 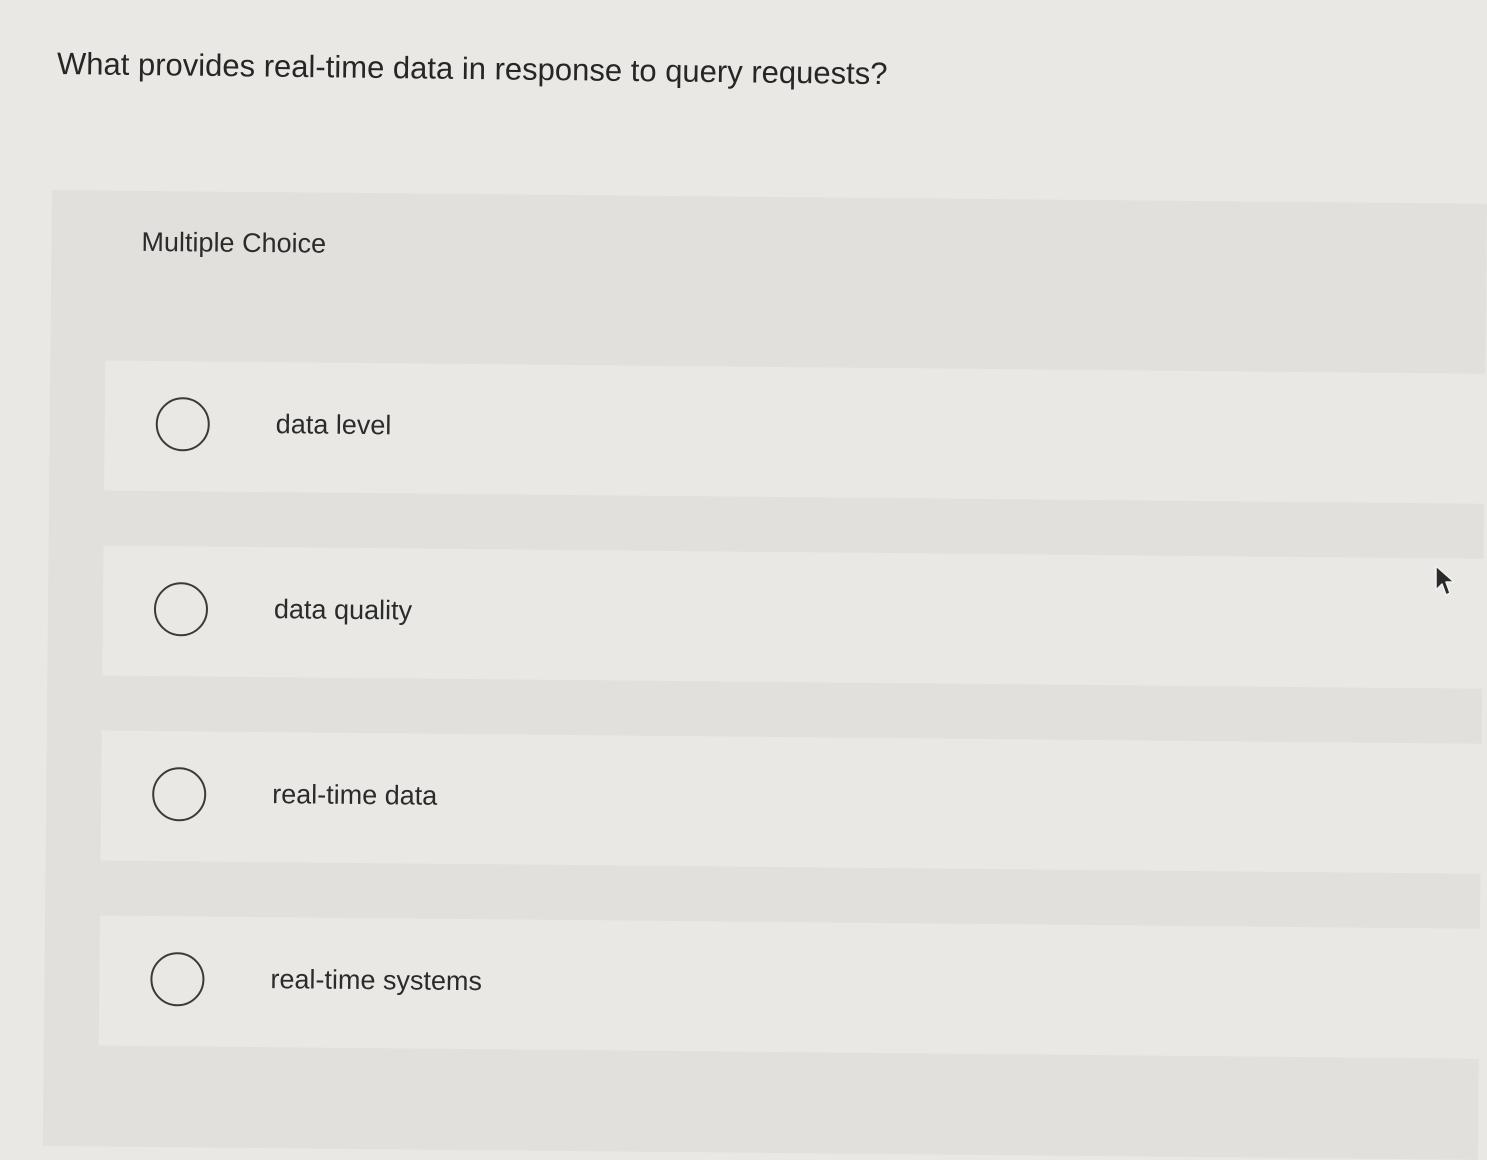 What do you see at coordinates (1445, 580) in the screenshot?
I see `mouse-pointer-icon` at bounding box center [1445, 580].